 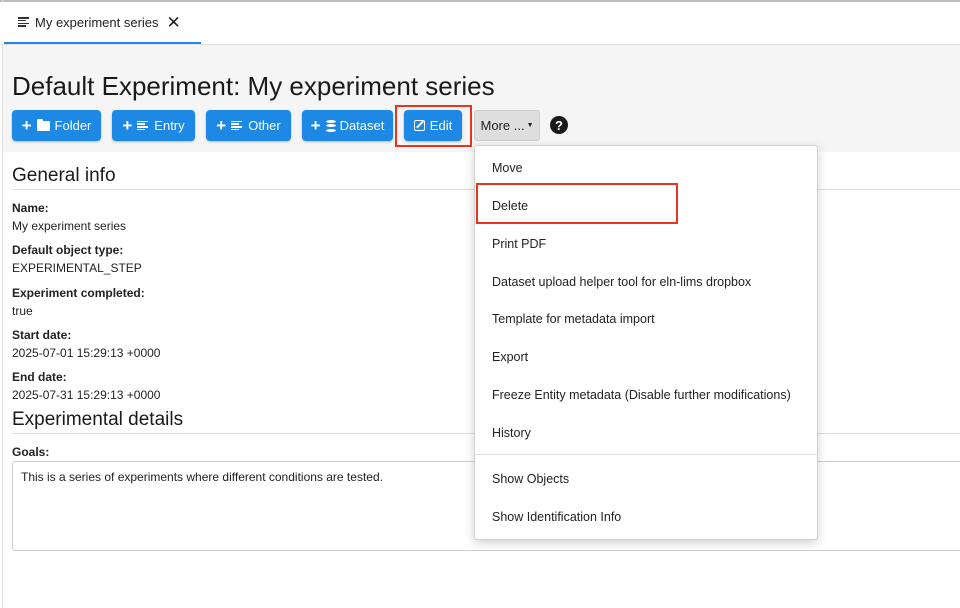 I want to click on start-date-value: 2025-07-01 15:29:13 +0000, so click(x=86, y=353).